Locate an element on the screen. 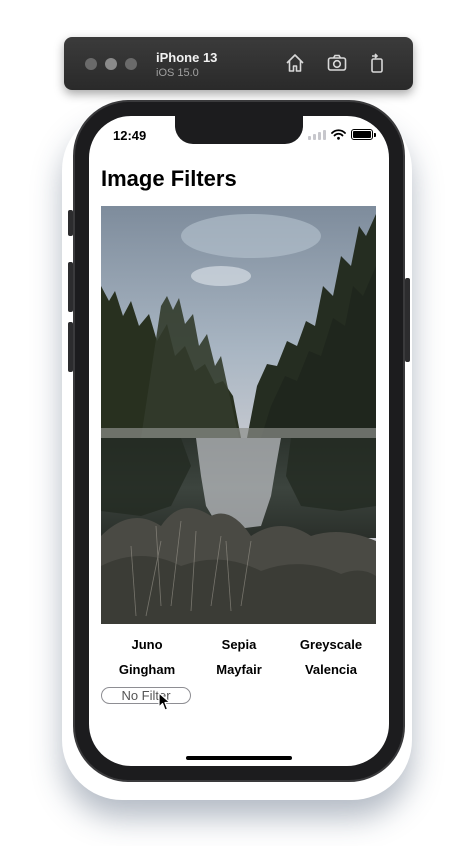  filter-juno-button: Juno is located at coordinates (147, 644).